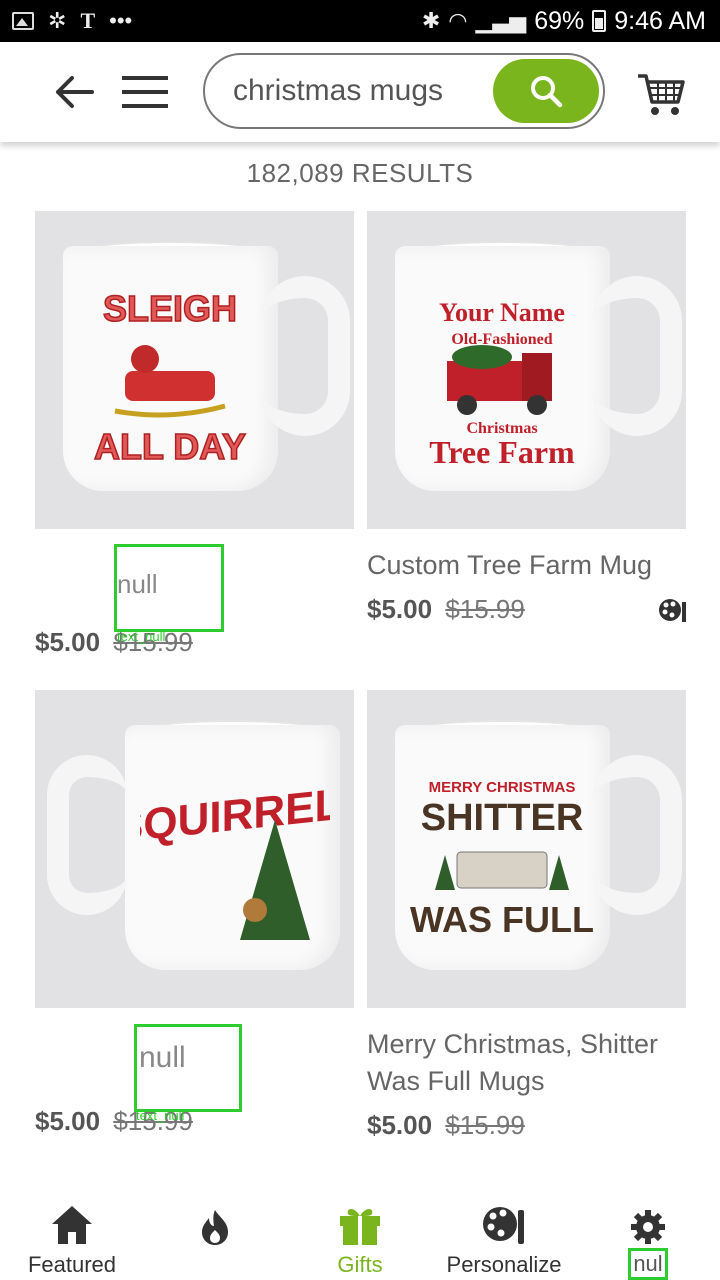 The image size is (720, 1280). I want to click on bottom-nav: Featured Gifts Personalize nul, so click(360, 1238).